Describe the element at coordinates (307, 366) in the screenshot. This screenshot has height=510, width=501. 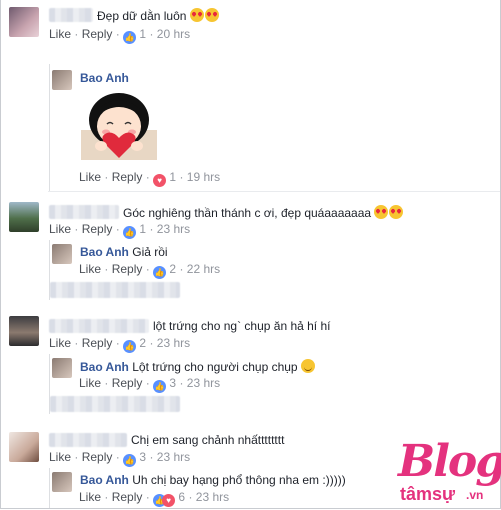
I see `smile-emoji` at that location.